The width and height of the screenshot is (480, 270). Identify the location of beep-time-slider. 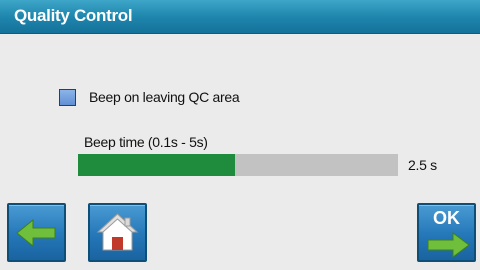
(238, 165).